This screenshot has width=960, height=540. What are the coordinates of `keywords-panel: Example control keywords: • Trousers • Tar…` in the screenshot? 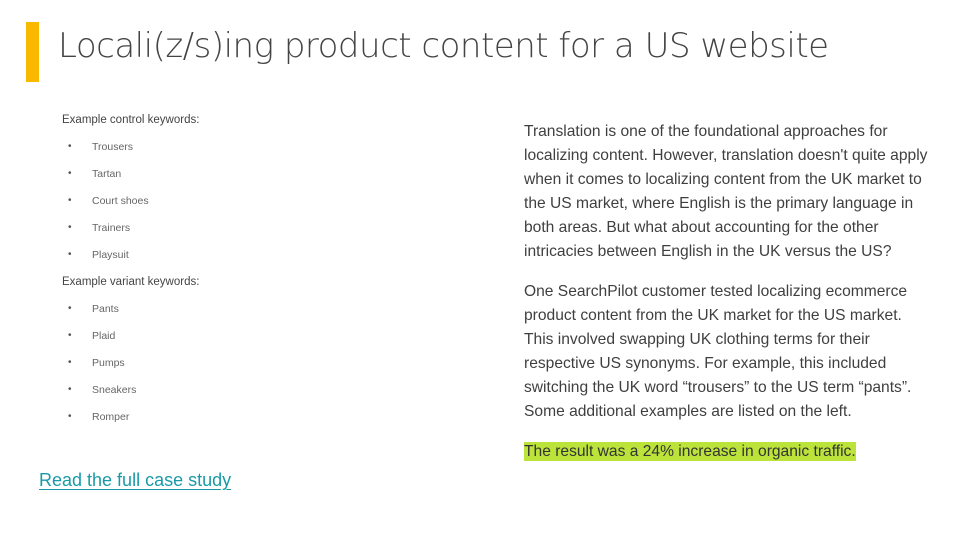 It's located at (172, 274).